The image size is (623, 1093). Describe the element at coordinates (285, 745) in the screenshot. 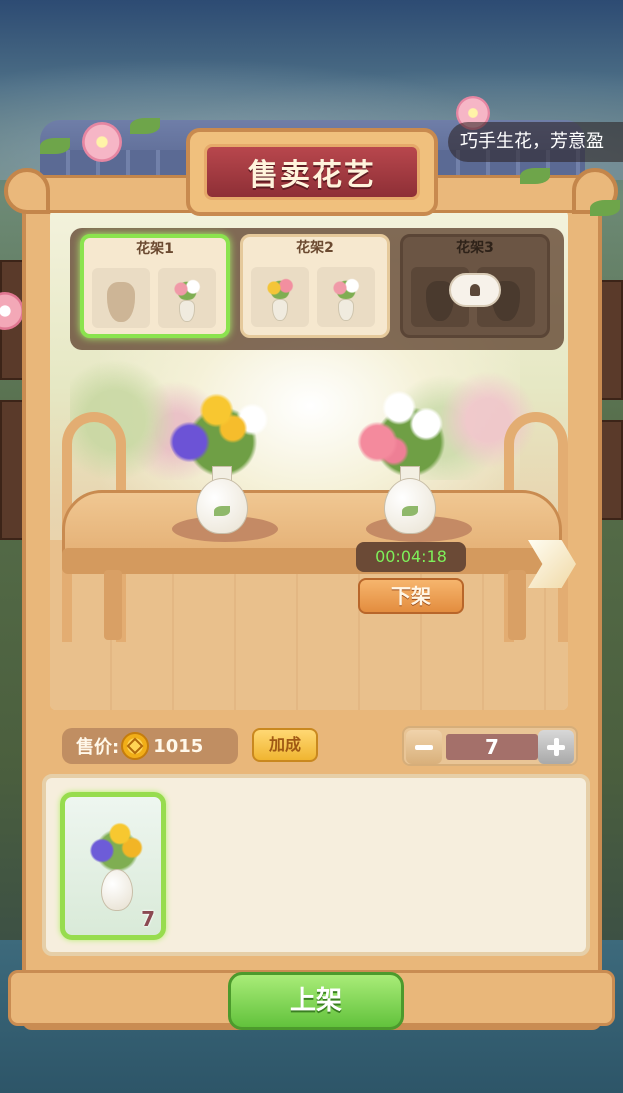

I see `bonus-button: 加成` at that location.